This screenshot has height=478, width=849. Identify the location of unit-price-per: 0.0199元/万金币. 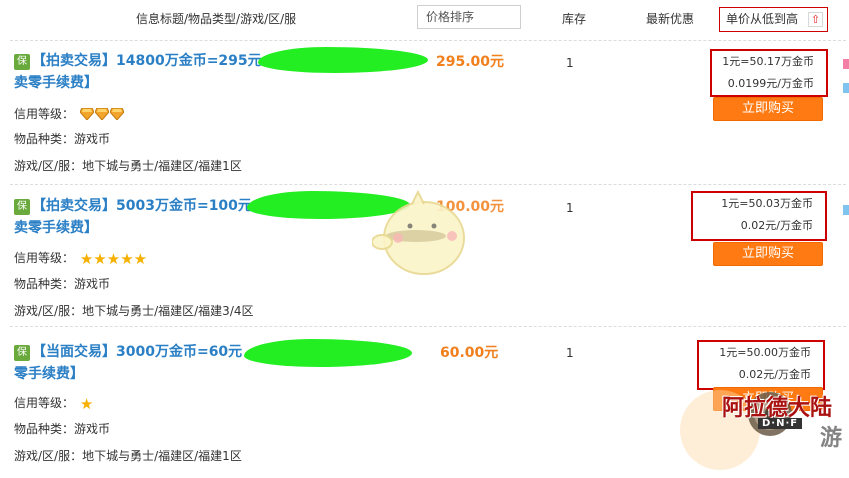
(770, 83).